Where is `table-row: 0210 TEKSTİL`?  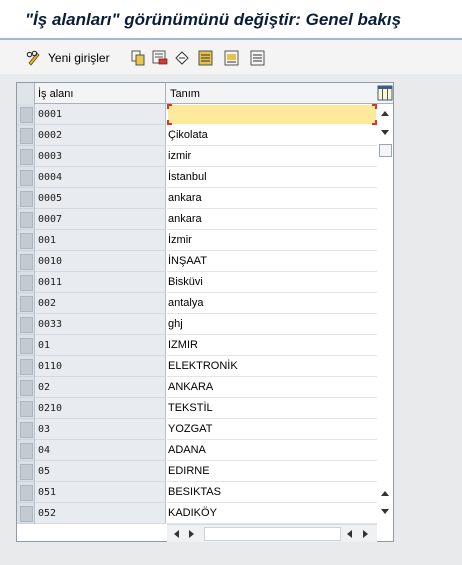
table-row: 0210 TEKSTİL is located at coordinates (197, 408).